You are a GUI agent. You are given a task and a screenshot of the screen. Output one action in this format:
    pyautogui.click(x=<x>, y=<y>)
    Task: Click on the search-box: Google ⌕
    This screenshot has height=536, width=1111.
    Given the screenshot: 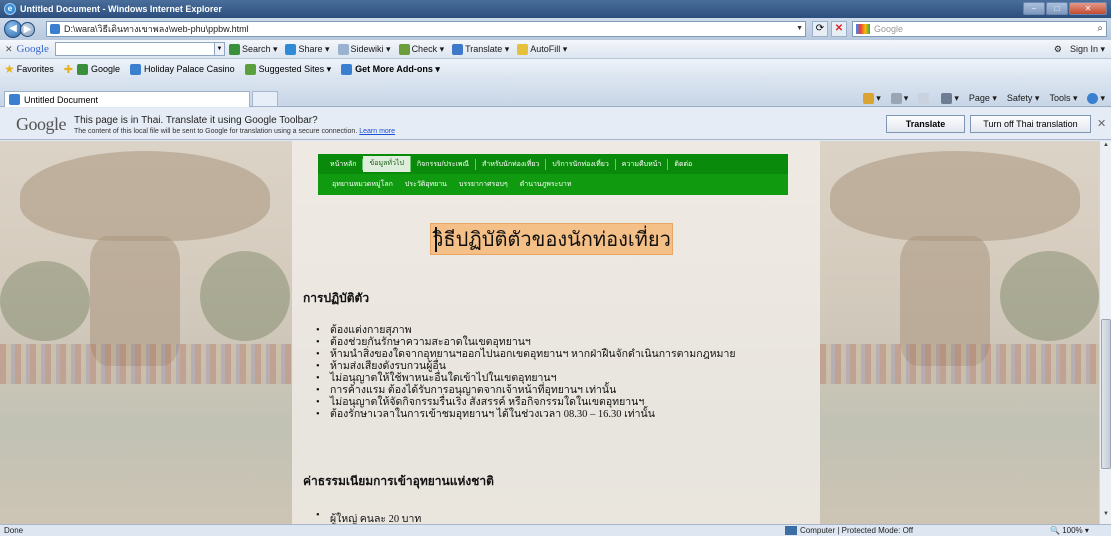 What is the action you would take?
    pyautogui.click(x=979, y=29)
    